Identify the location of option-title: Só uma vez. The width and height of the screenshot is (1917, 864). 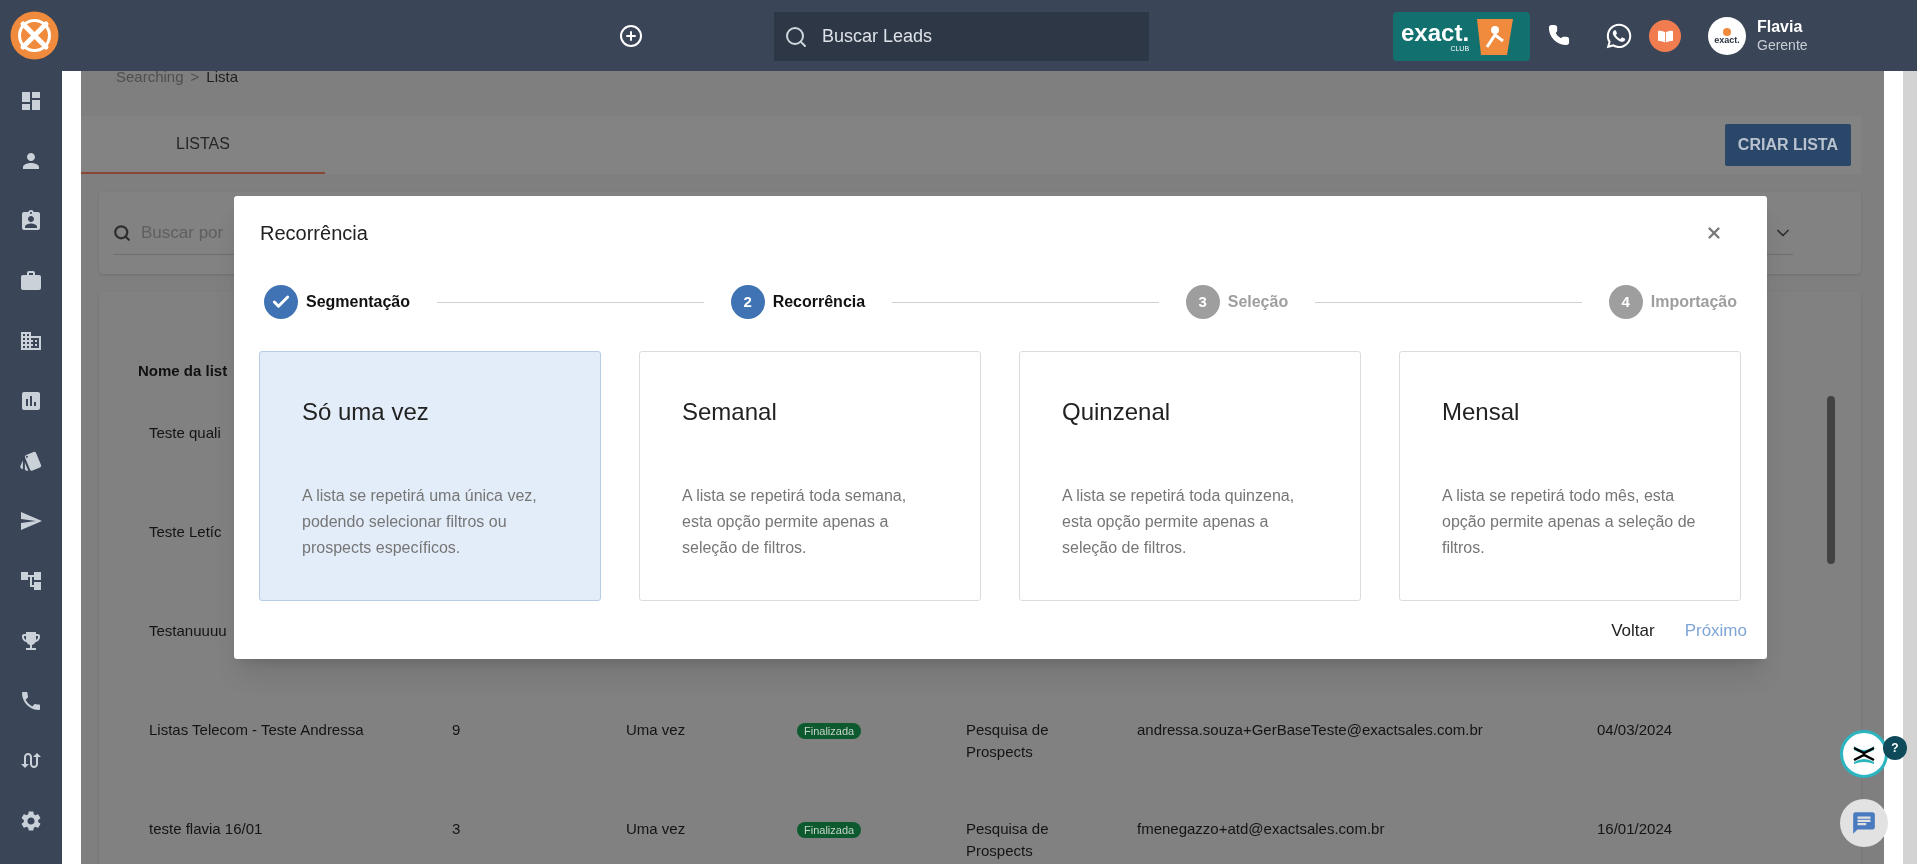
(366, 412).